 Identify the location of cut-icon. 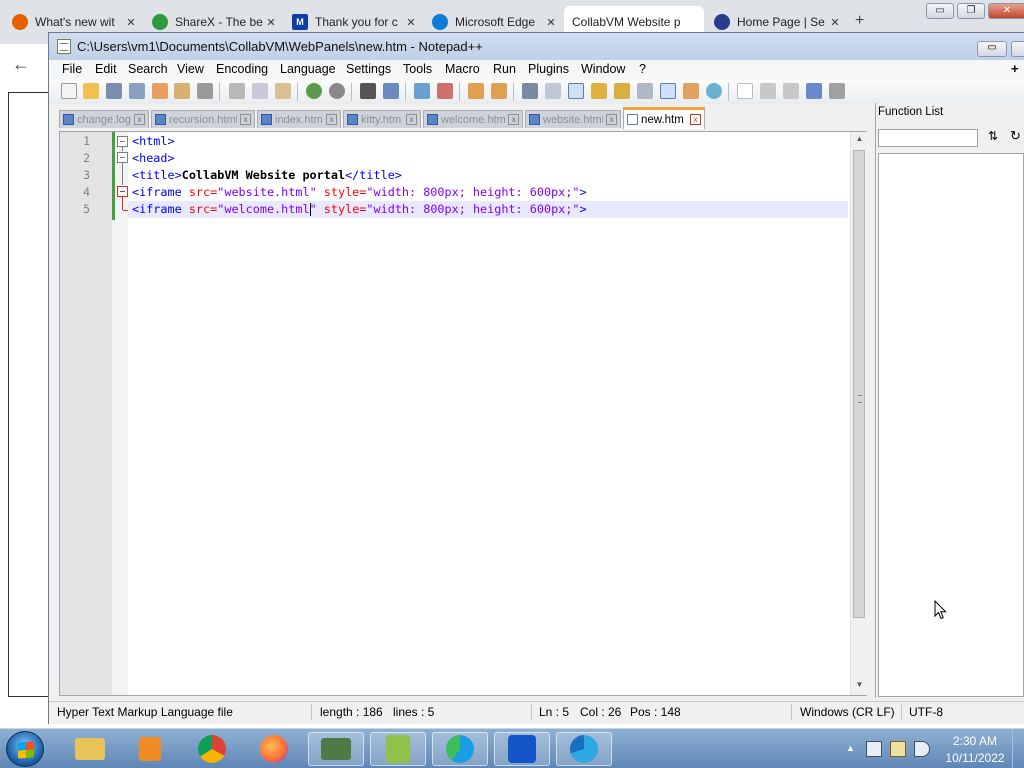
(237, 91).